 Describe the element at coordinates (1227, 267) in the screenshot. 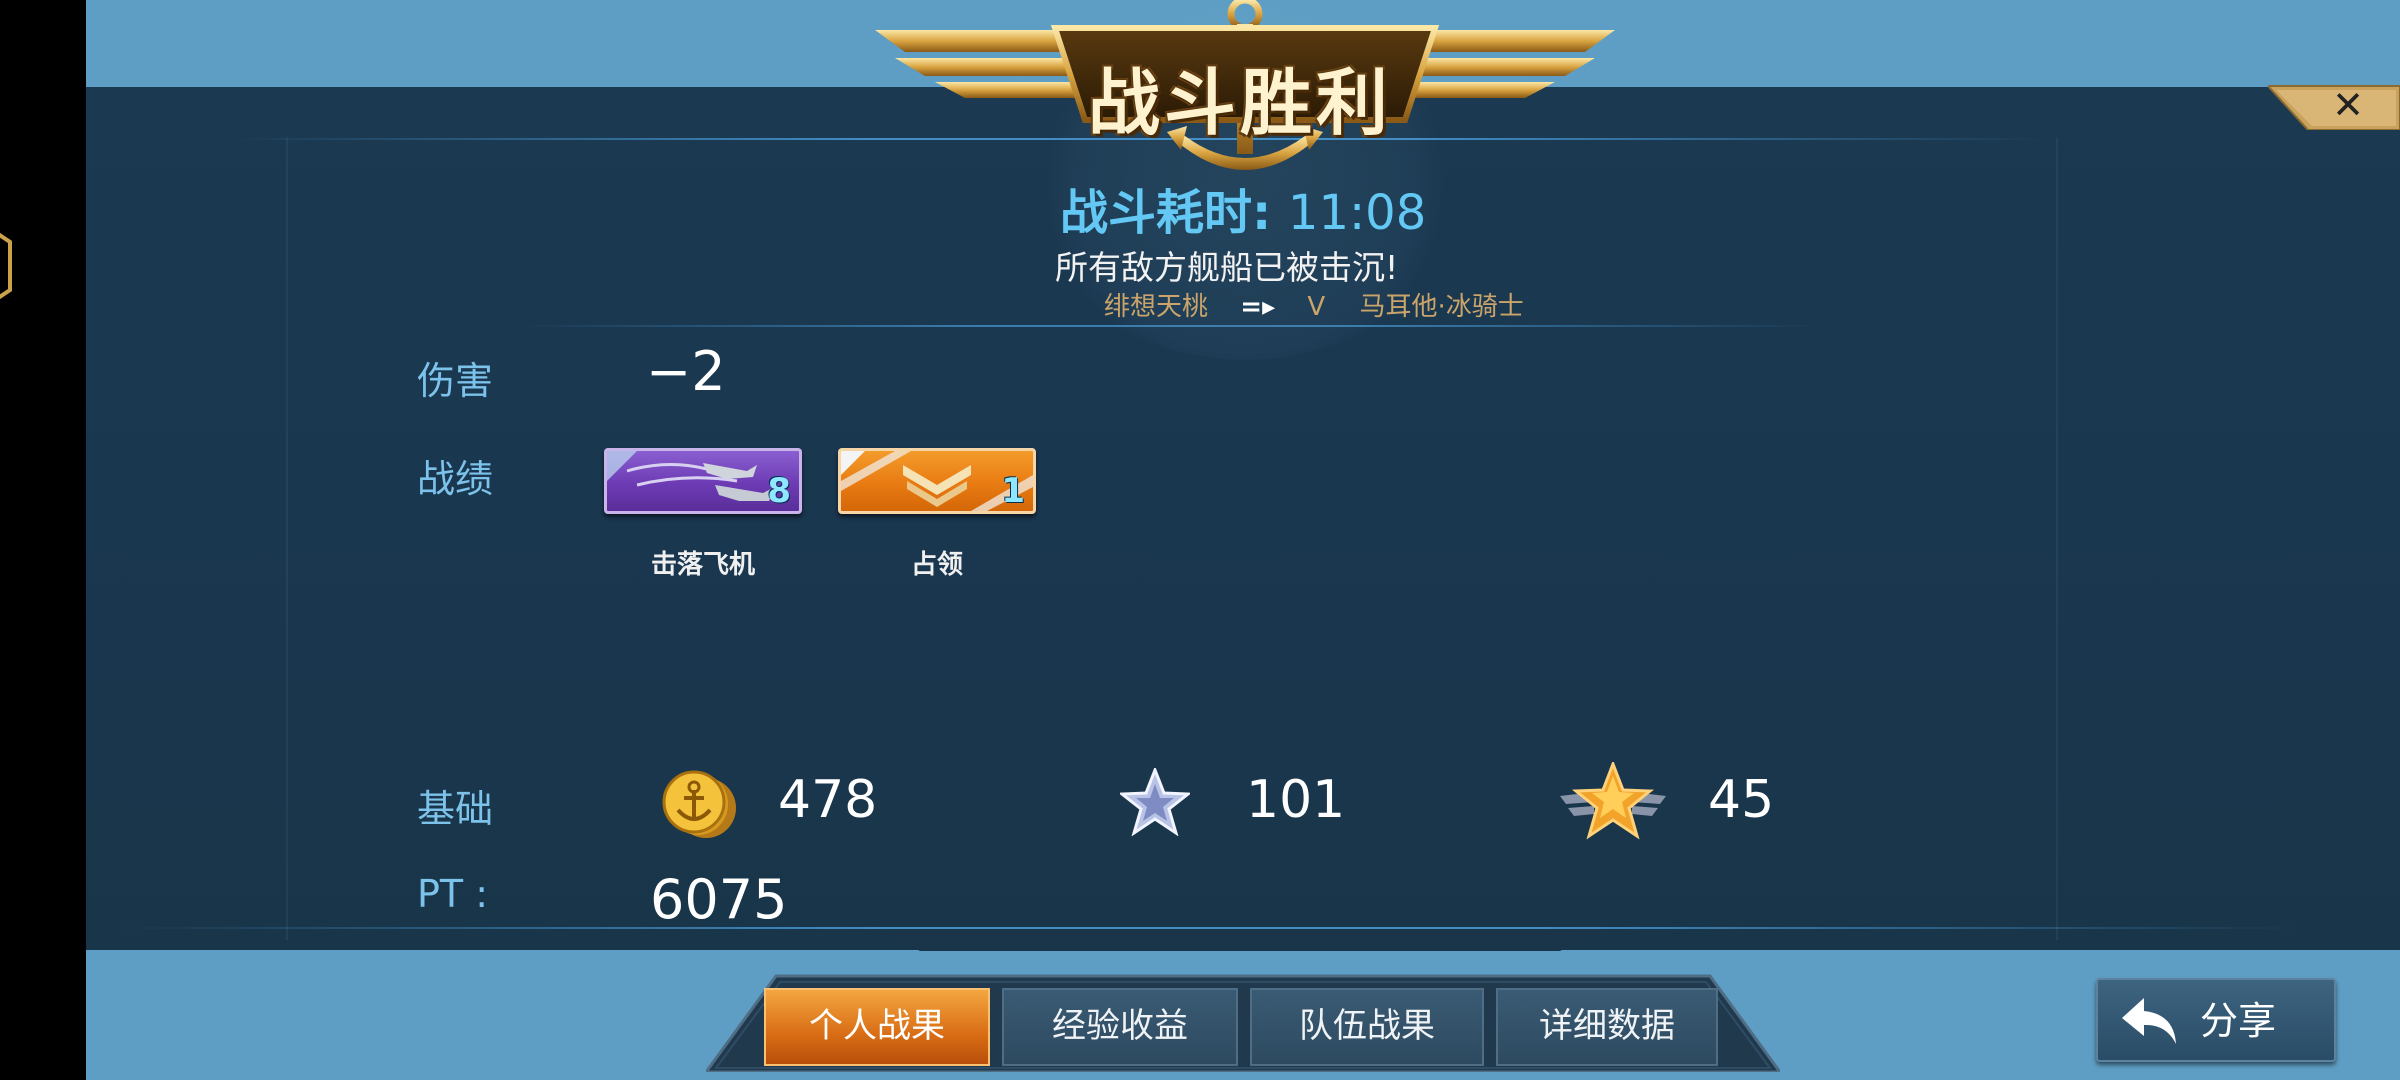

I see `result-message: 所有敌方舰船已被击沉!` at that location.